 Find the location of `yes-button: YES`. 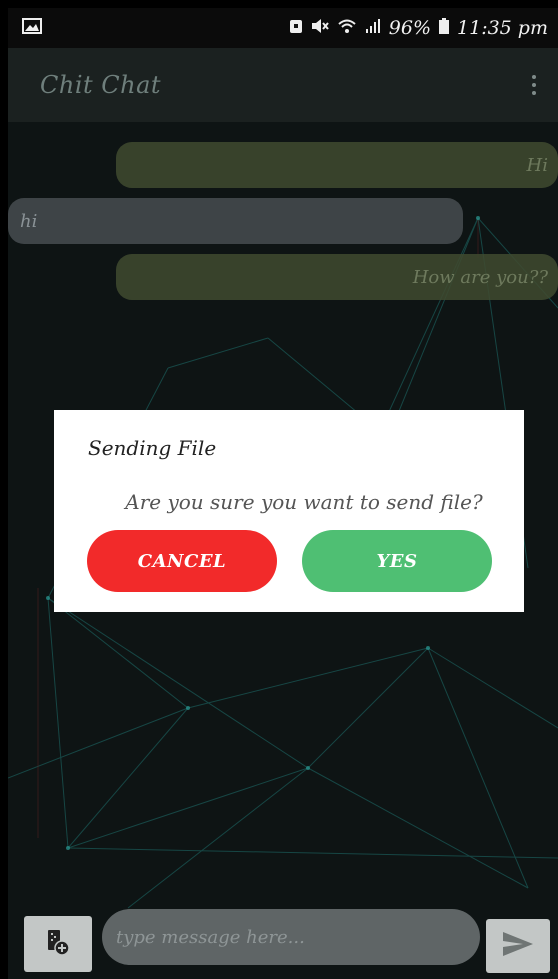

yes-button: YES is located at coordinates (397, 561).